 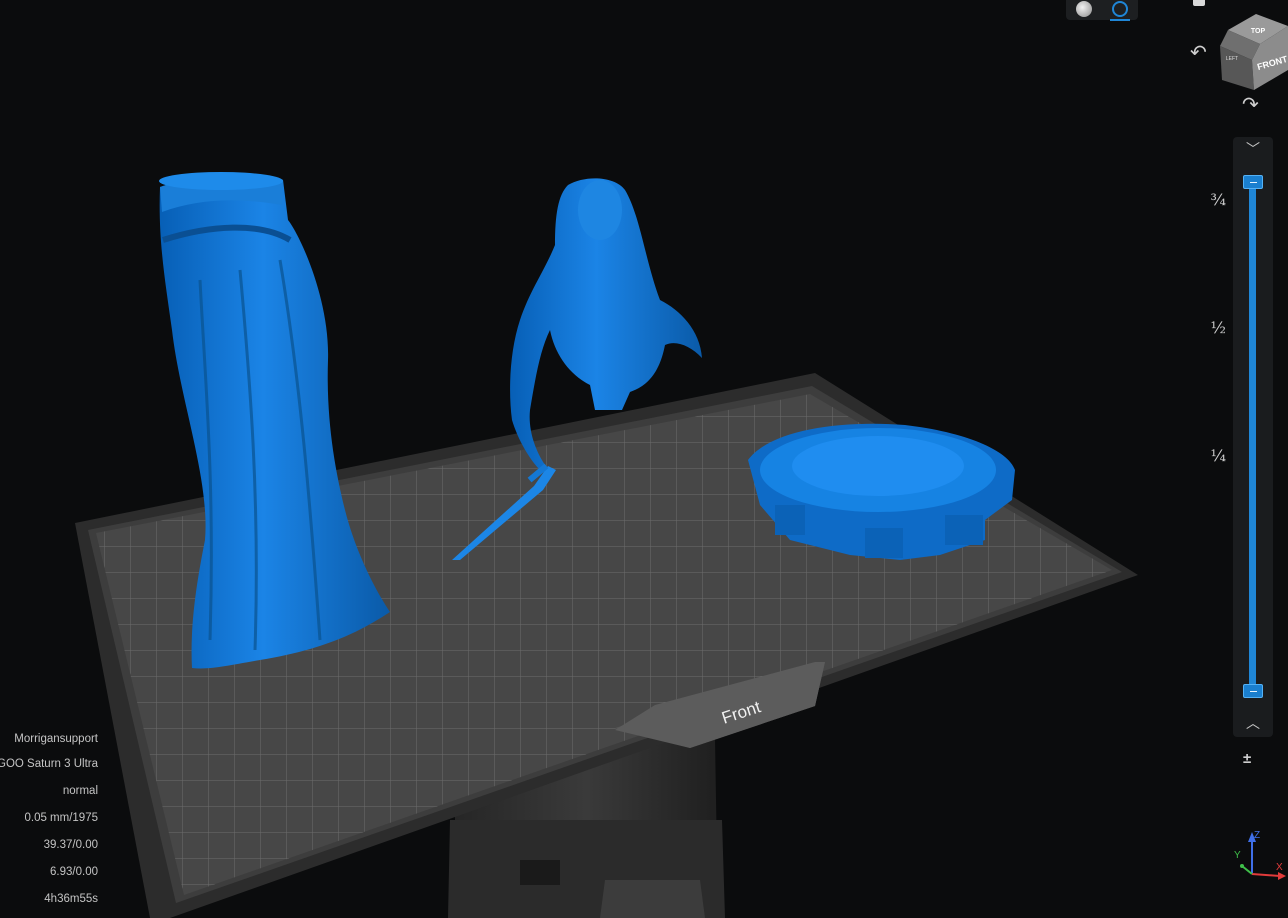 I want to click on axis-indicator: Z Y X, so click(x=1260, y=855).